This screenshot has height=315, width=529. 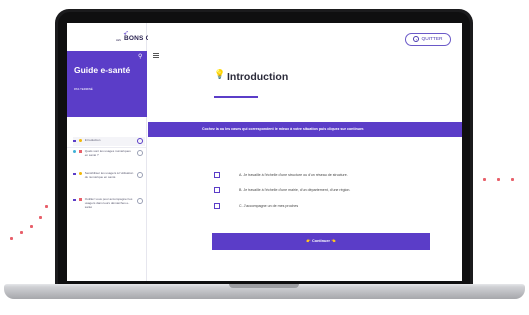 What do you see at coordinates (106, 147) in the screenshot?
I see `divider` at bounding box center [106, 147].